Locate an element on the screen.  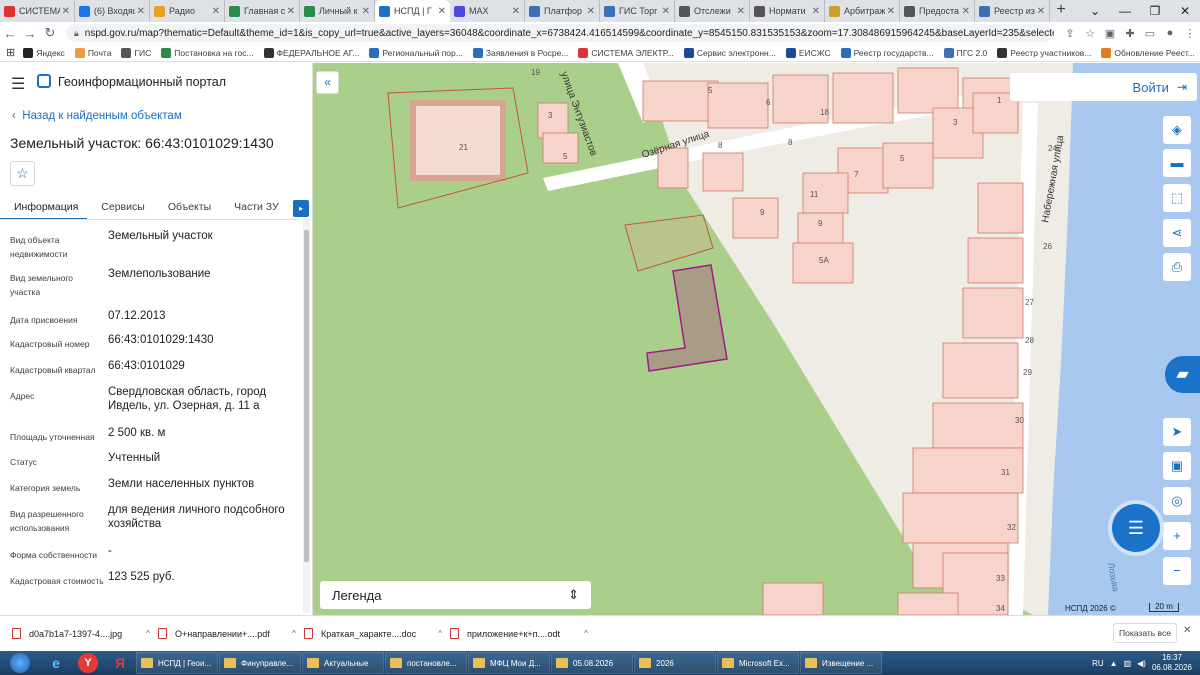
navigate-icon: ➤ is located at coordinates (1177, 432).